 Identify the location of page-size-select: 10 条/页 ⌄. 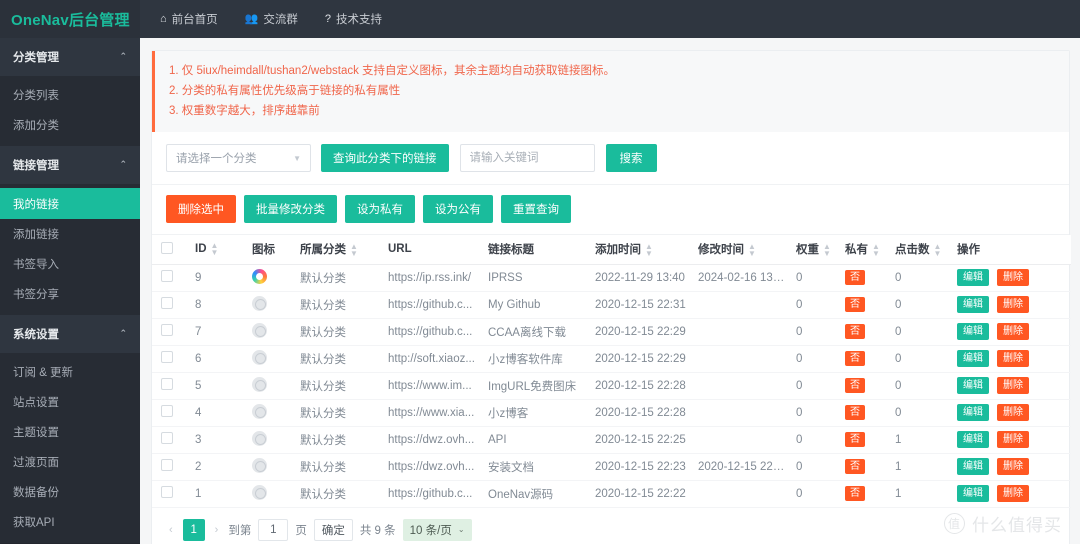
(437, 529).